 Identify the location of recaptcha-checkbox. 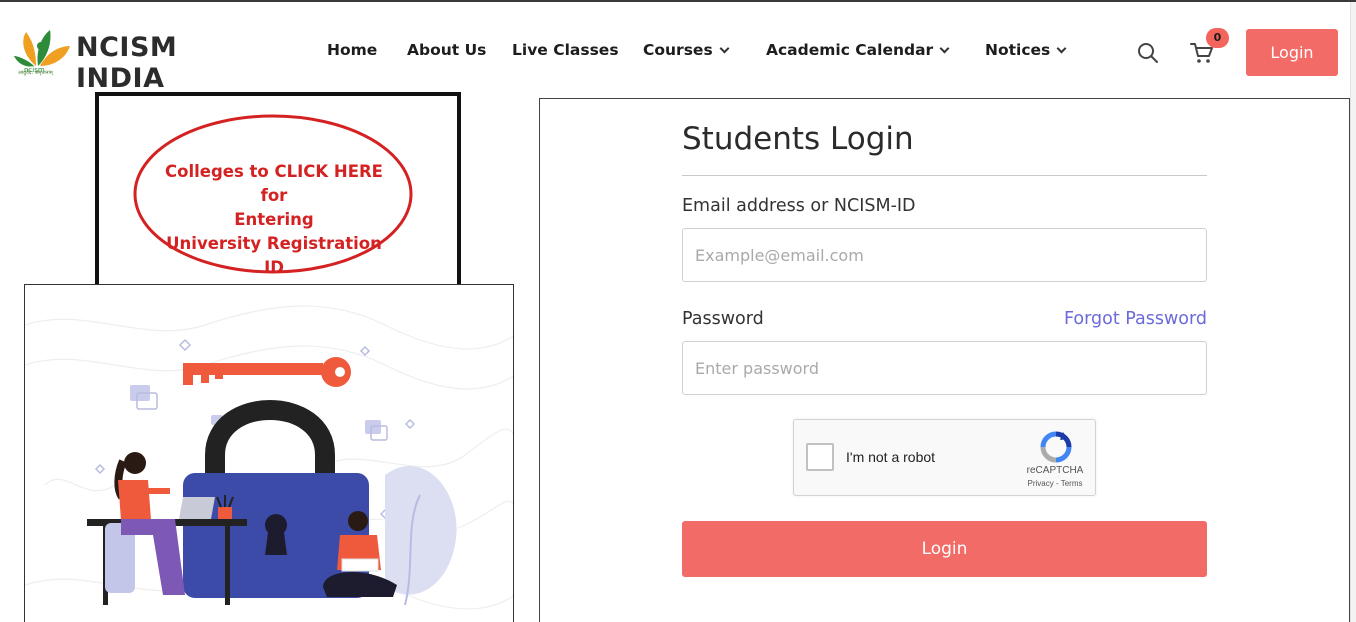
(820, 457).